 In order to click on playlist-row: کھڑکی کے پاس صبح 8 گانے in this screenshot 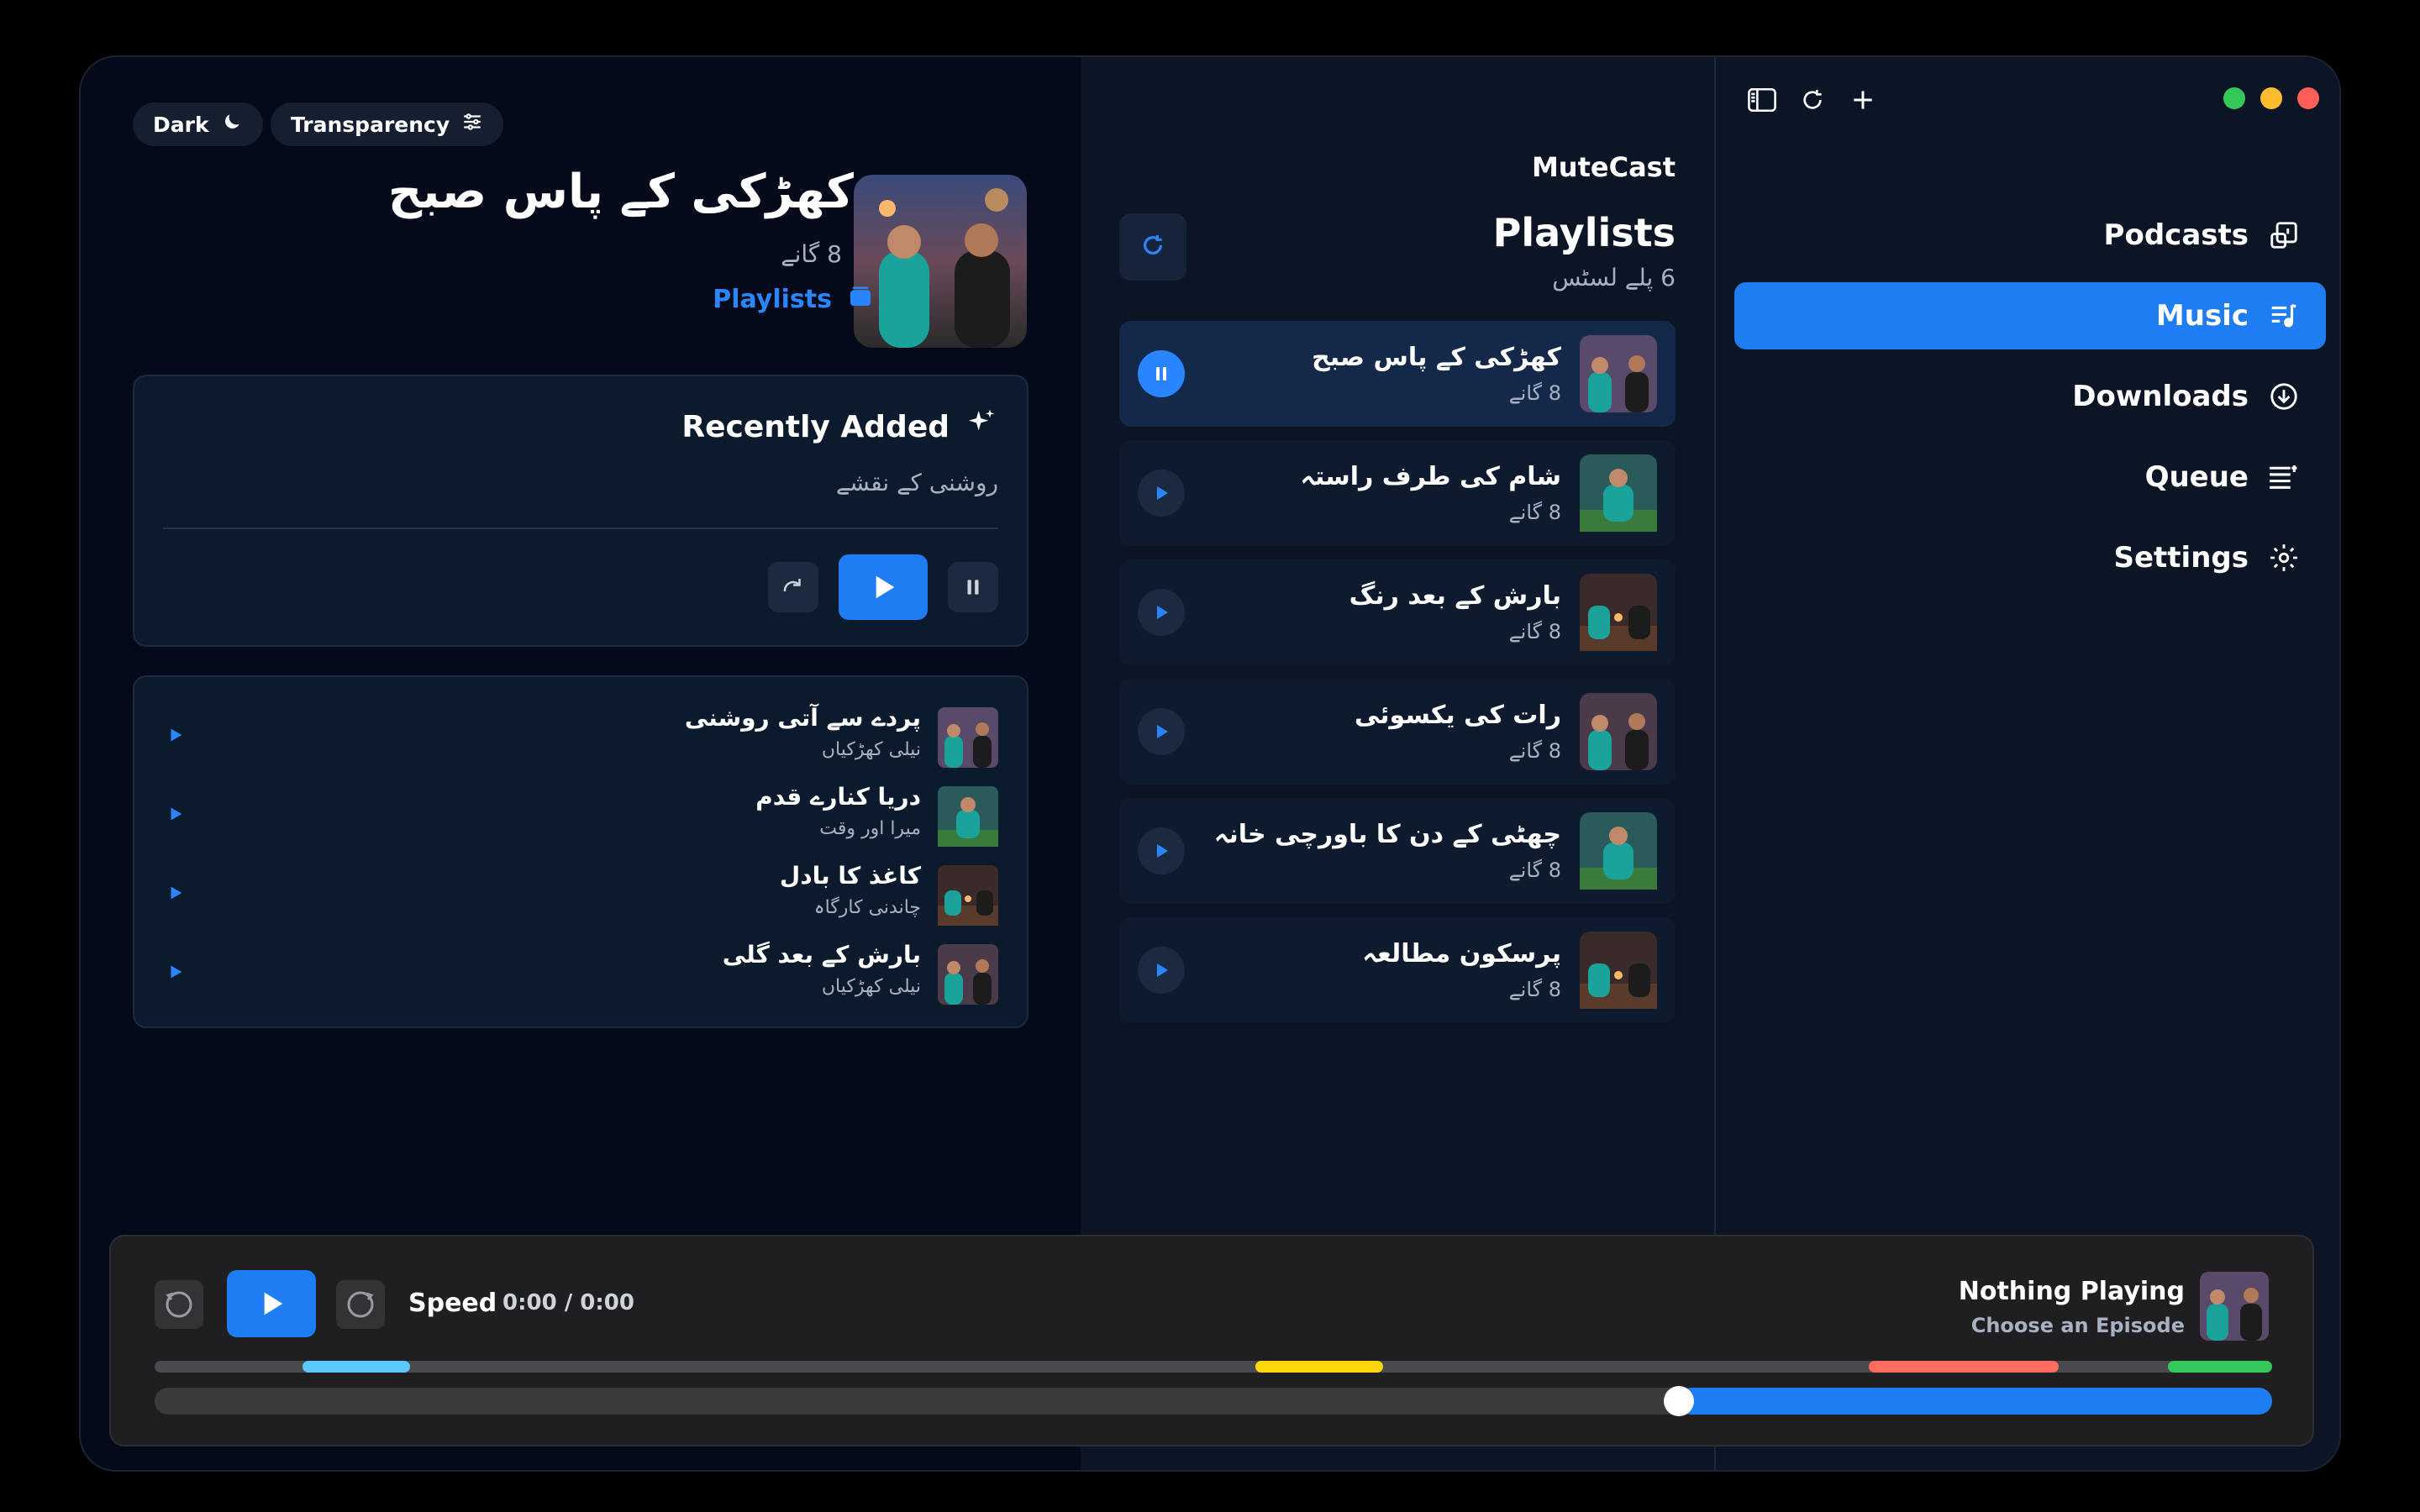, I will do `click(1397, 374)`.